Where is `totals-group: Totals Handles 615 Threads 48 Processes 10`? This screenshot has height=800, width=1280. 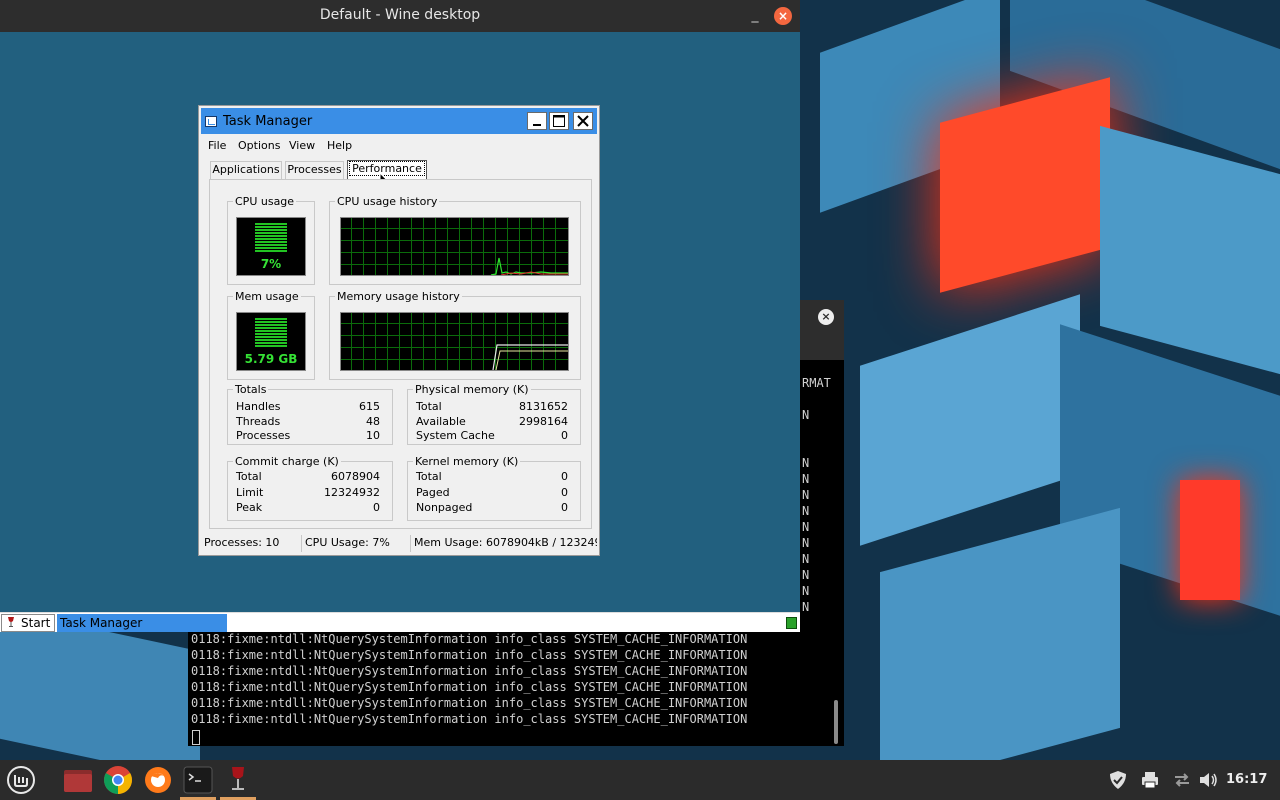 totals-group: Totals Handles 615 Threads 48 Processes 10 is located at coordinates (310, 414).